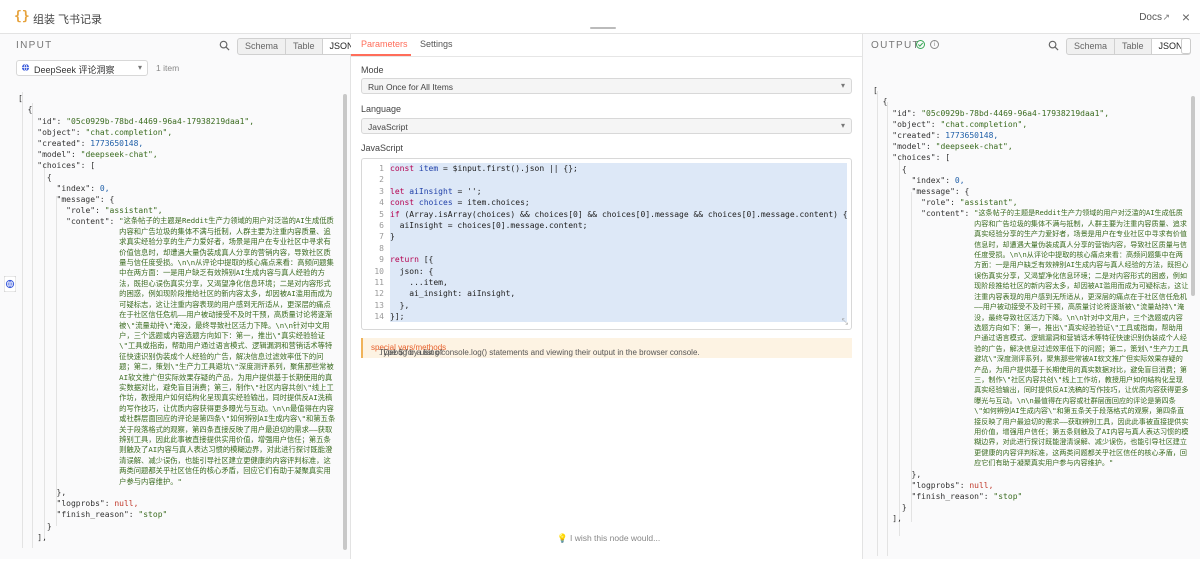 This screenshot has height=565, width=1200. I want to click on language-select: JavaScript ▾, so click(606, 126).